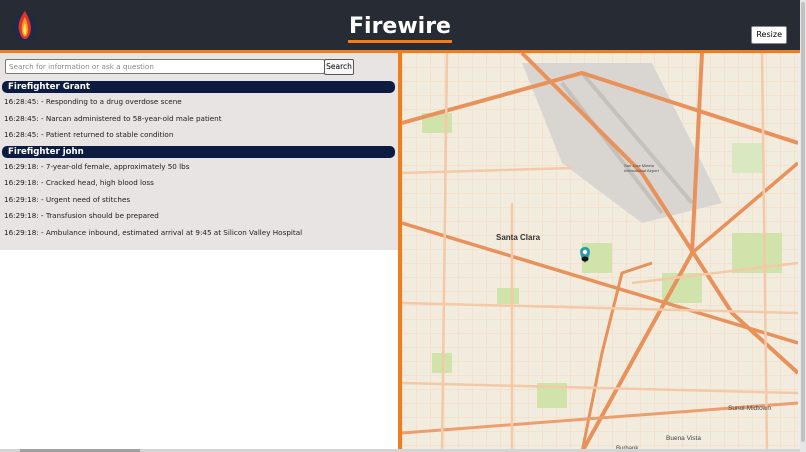  What do you see at coordinates (683, 438) in the screenshot?
I see `map-area-label: Buena Vista` at bounding box center [683, 438].